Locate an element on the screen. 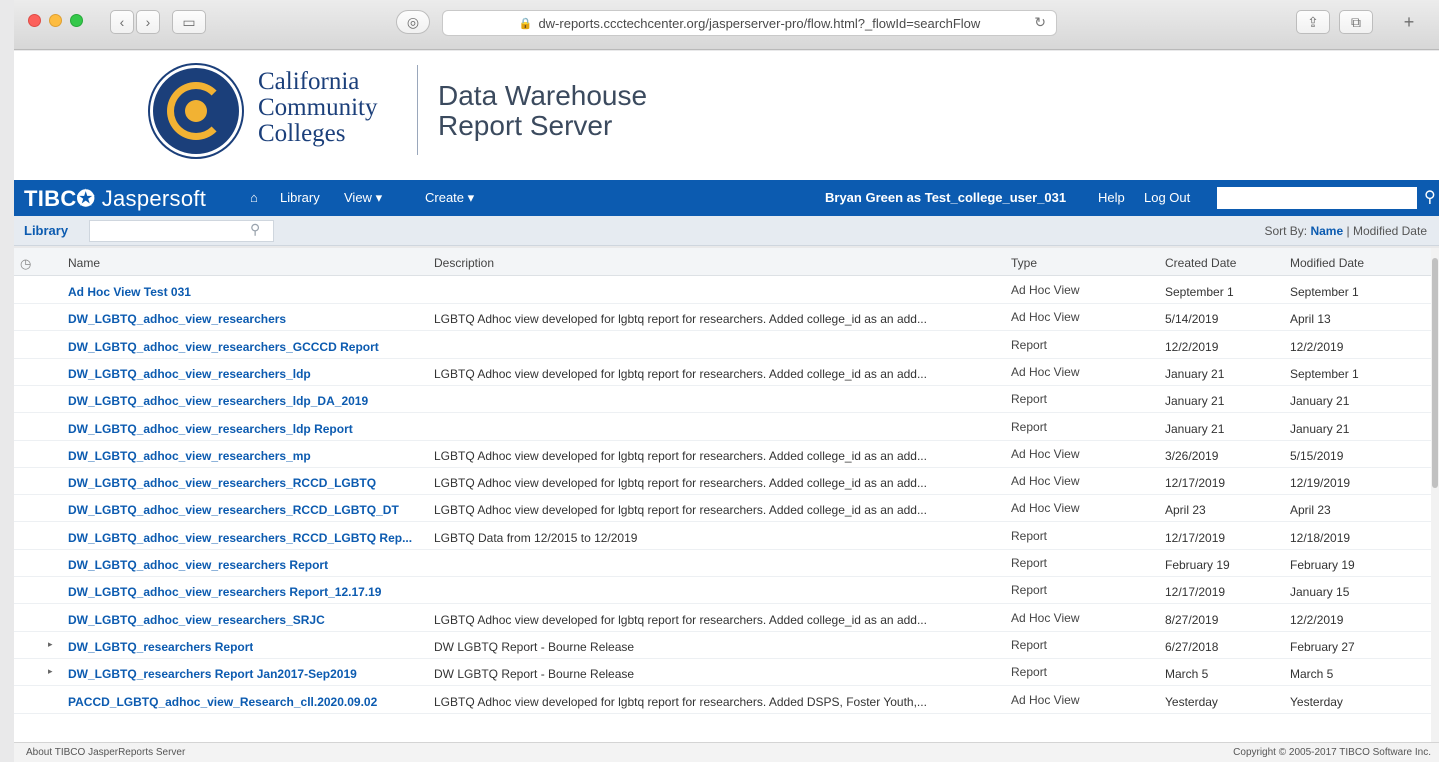  row-created-date: 8/27/2019 is located at coordinates (1192, 619).